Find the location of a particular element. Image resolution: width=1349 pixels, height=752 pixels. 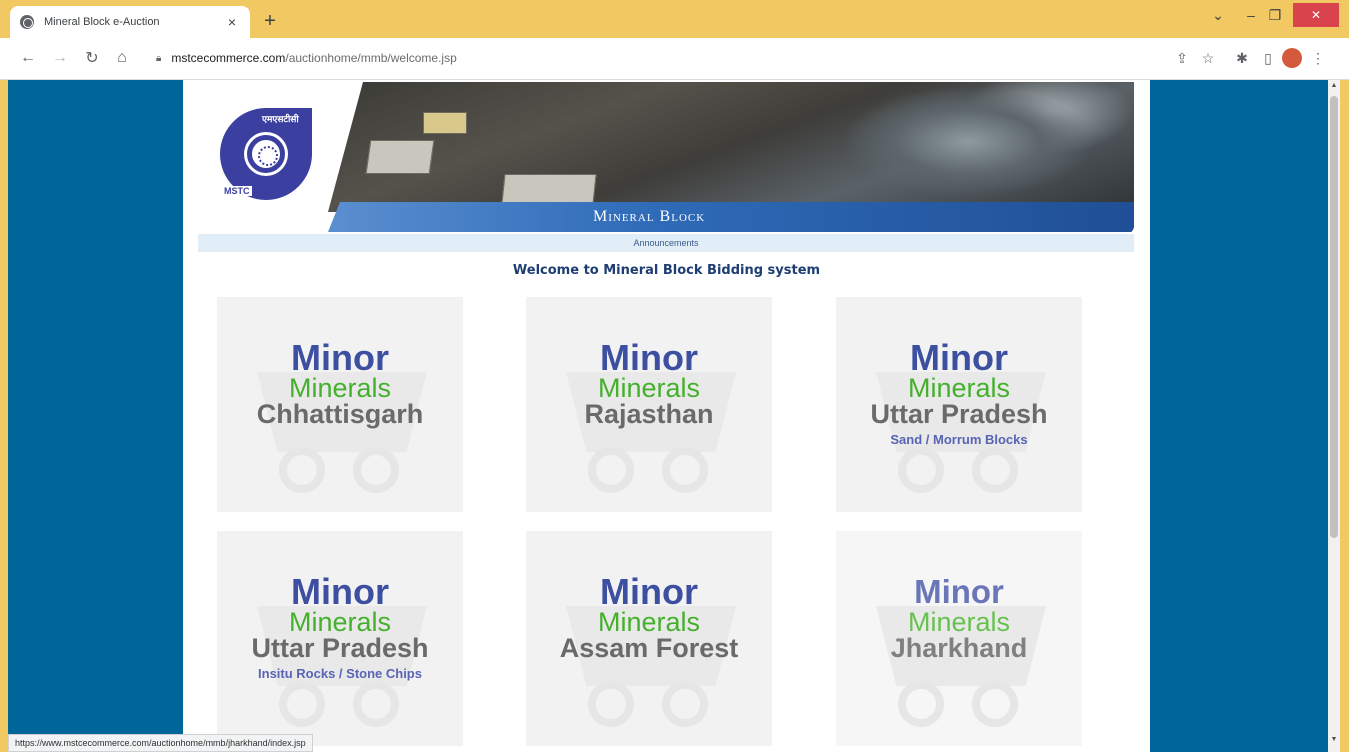

banner-title-strip is located at coordinates (731, 217).